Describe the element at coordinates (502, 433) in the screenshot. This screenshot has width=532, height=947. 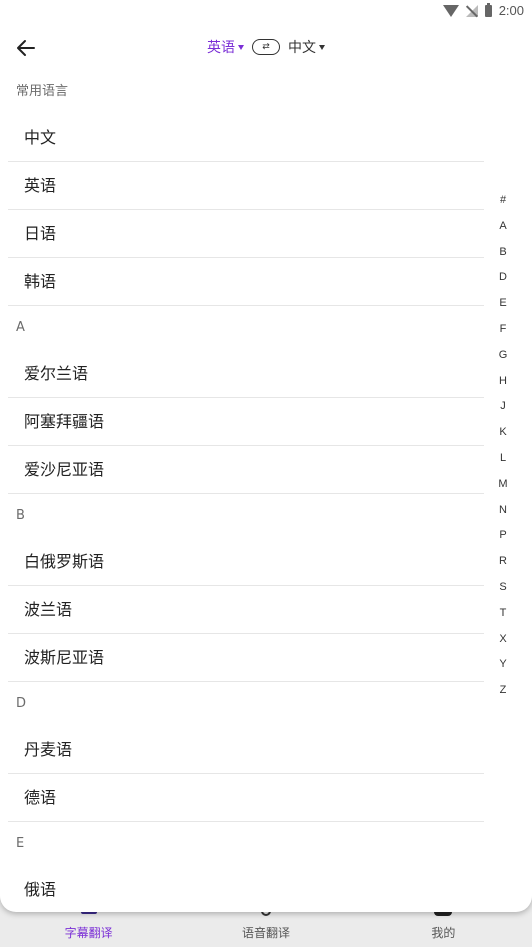
I see `index-letter: K` at that location.